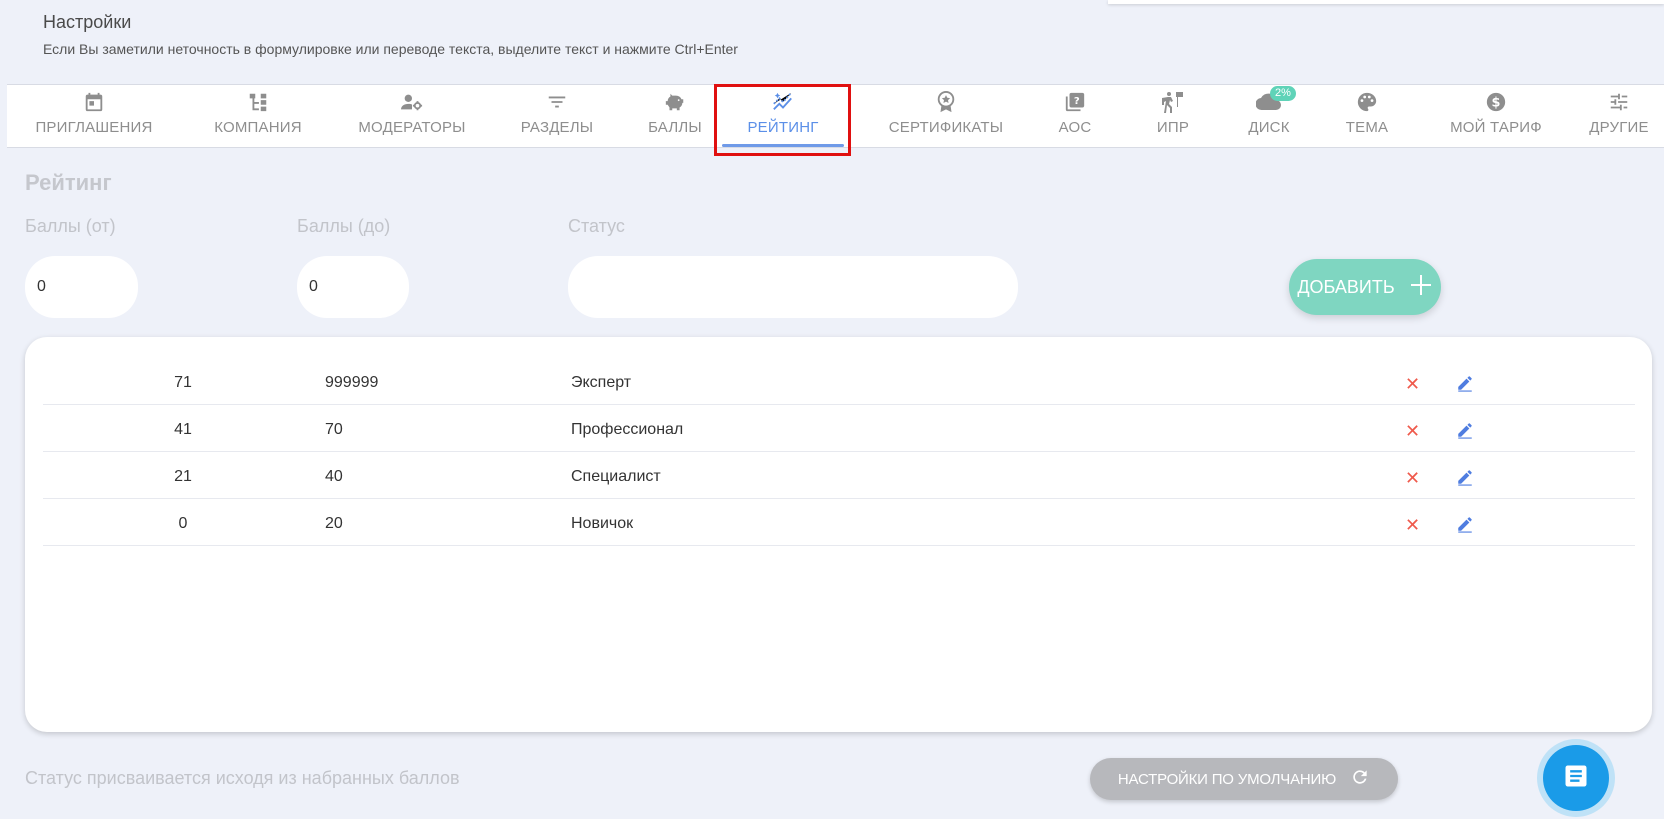 The height and width of the screenshot is (819, 1664). I want to click on highlight-annotation, so click(782, 120).